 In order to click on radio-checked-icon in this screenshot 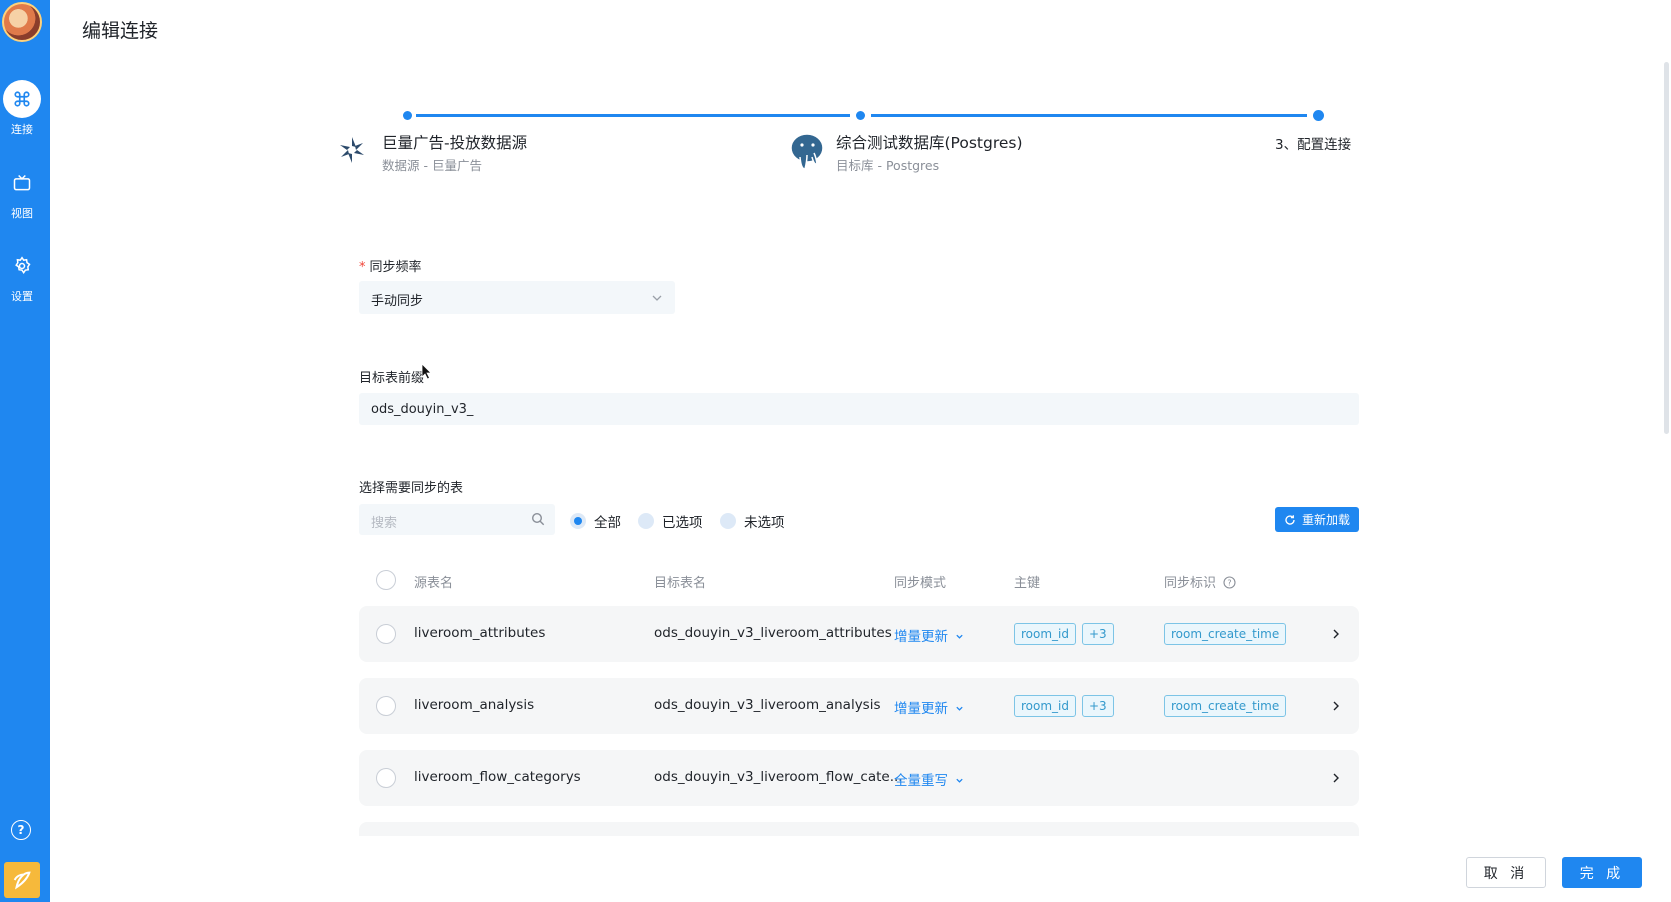, I will do `click(578, 521)`.